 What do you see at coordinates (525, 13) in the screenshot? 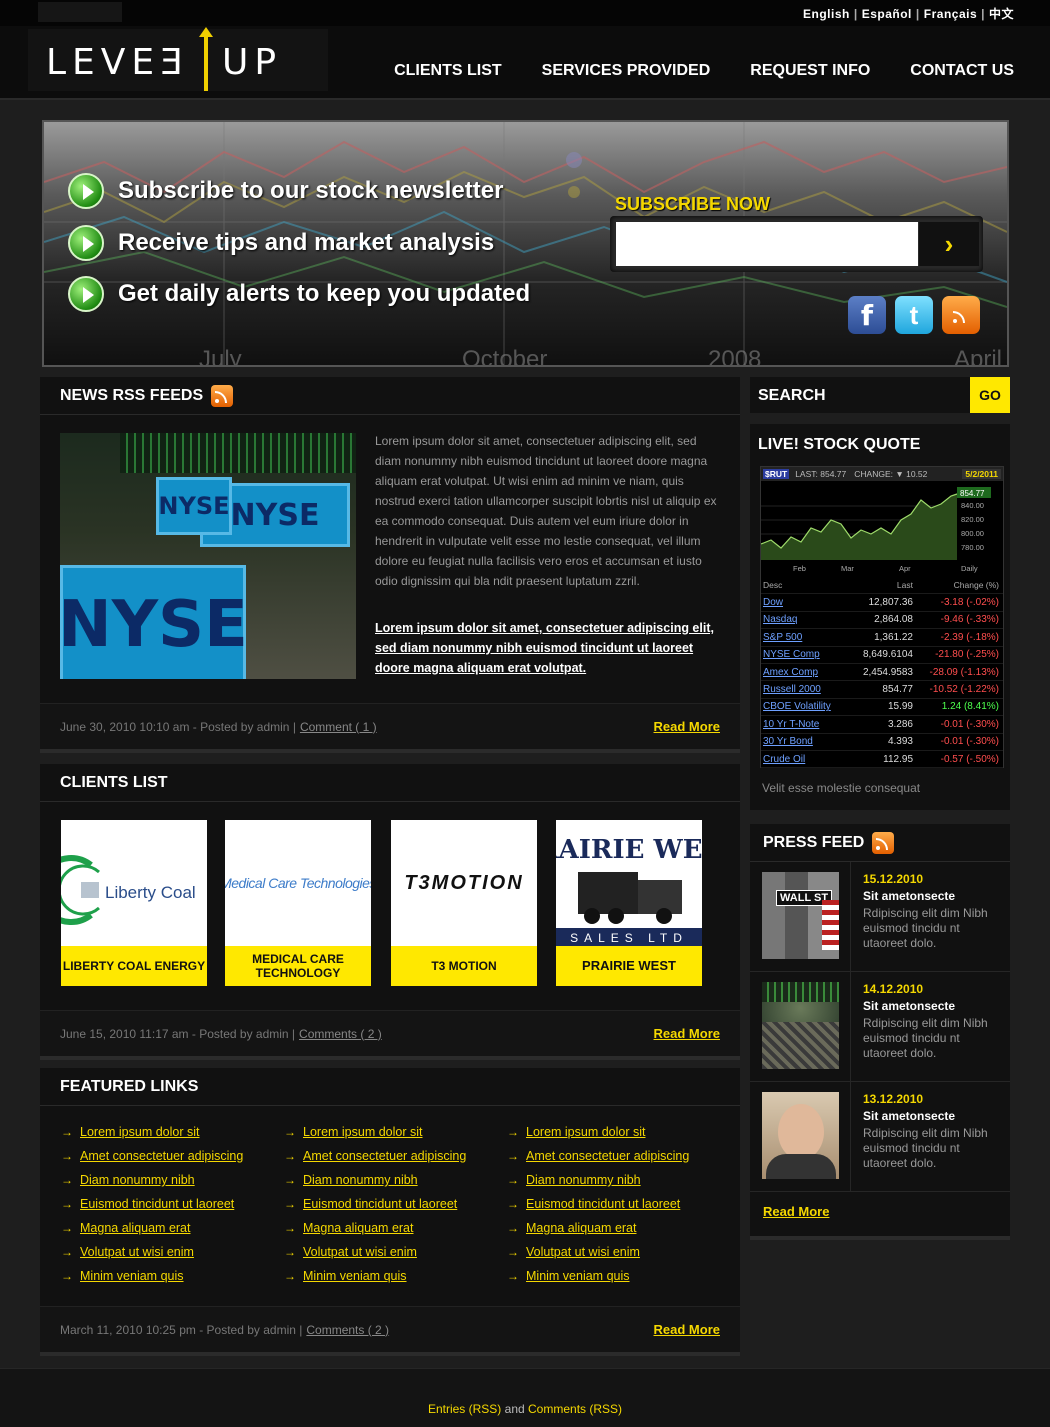
I see `top-bar: English | Español | Français | 中文` at bounding box center [525, 13].